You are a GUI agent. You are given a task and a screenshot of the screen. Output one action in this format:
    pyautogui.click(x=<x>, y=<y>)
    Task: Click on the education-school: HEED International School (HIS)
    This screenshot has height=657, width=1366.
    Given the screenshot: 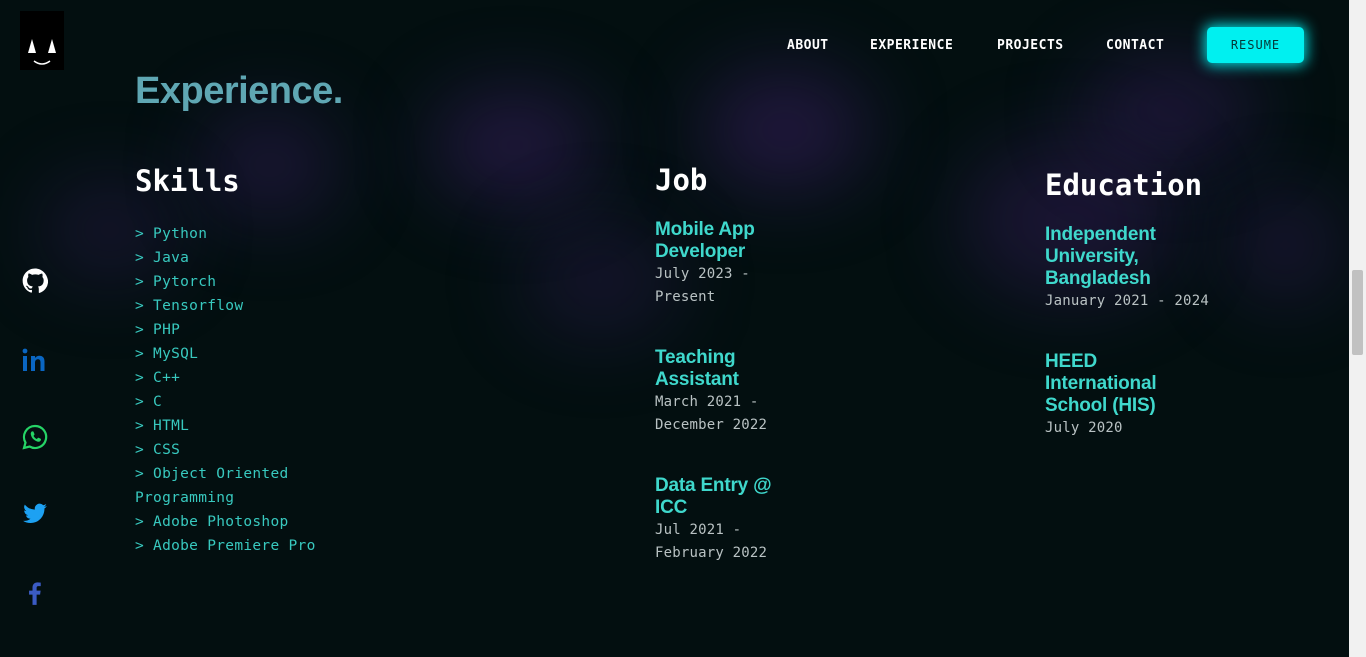 What is the action you would take?
    pyautogui.click(x=1101, y=383)
    